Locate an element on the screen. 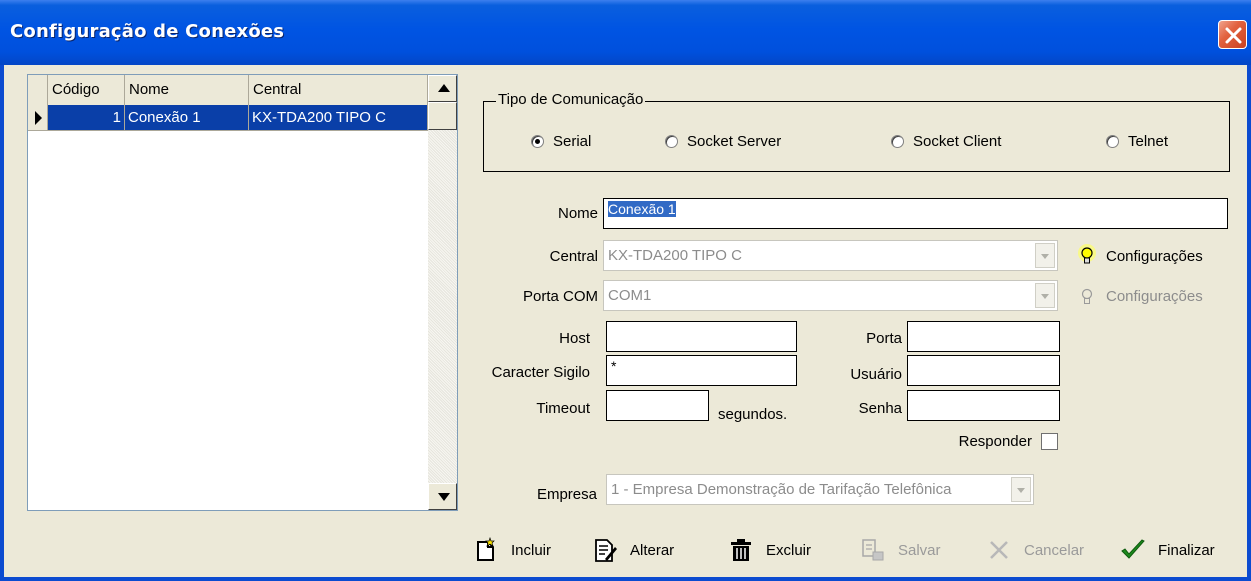 This screenshot has width=1251, height=581. alterar-label: Alterar is located at coordinates (652, 550).